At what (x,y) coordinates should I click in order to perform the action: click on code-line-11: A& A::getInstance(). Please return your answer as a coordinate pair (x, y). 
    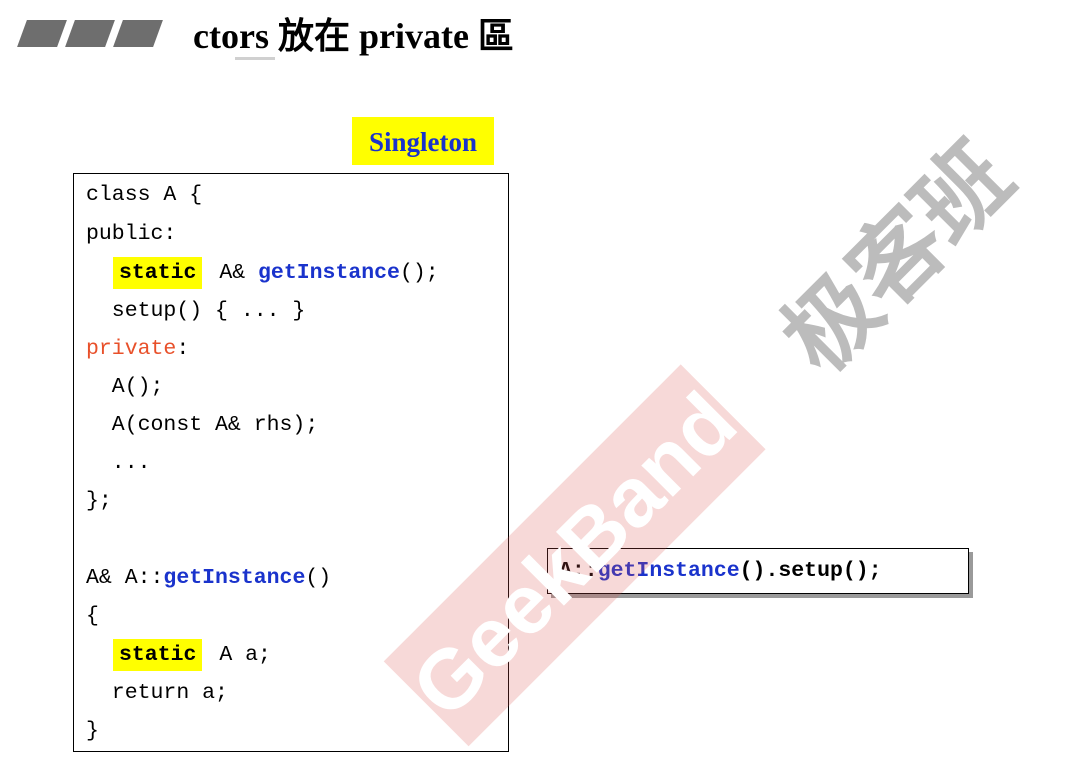
    Looking at the image, I should click on (208, 578).